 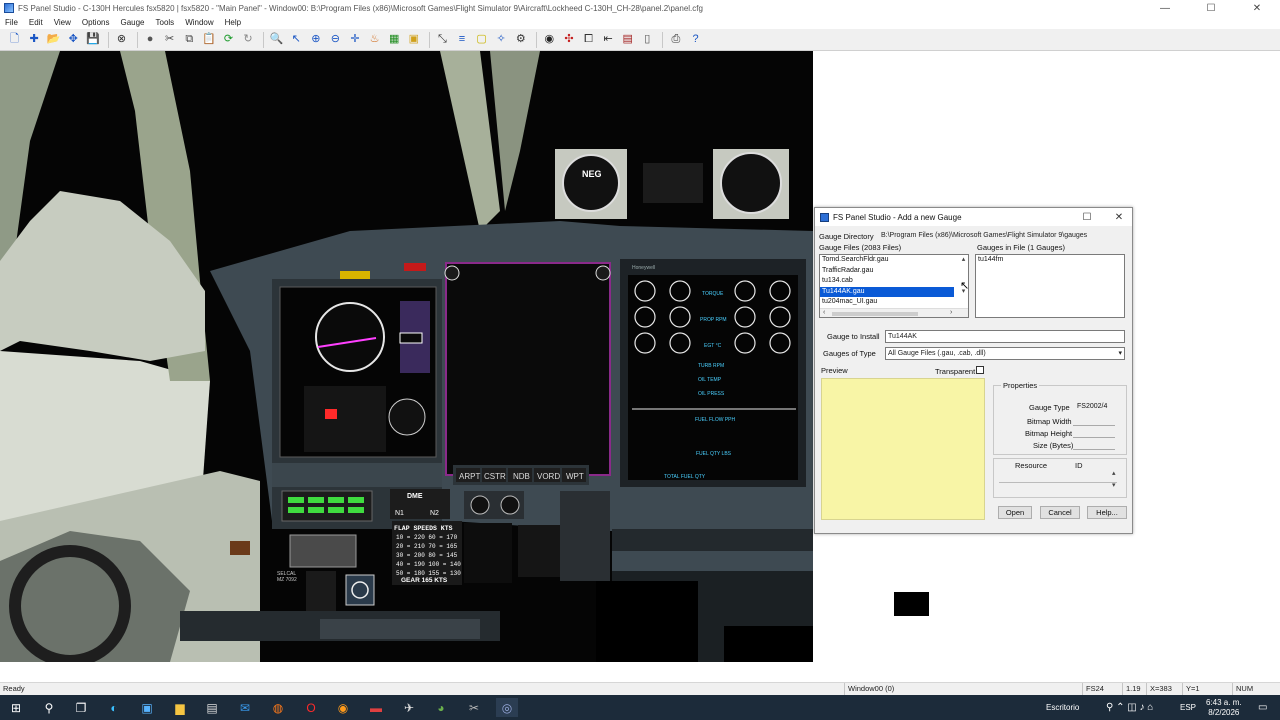 I want to click on refresh-icon: ⟳, so click(x=228, y=39).